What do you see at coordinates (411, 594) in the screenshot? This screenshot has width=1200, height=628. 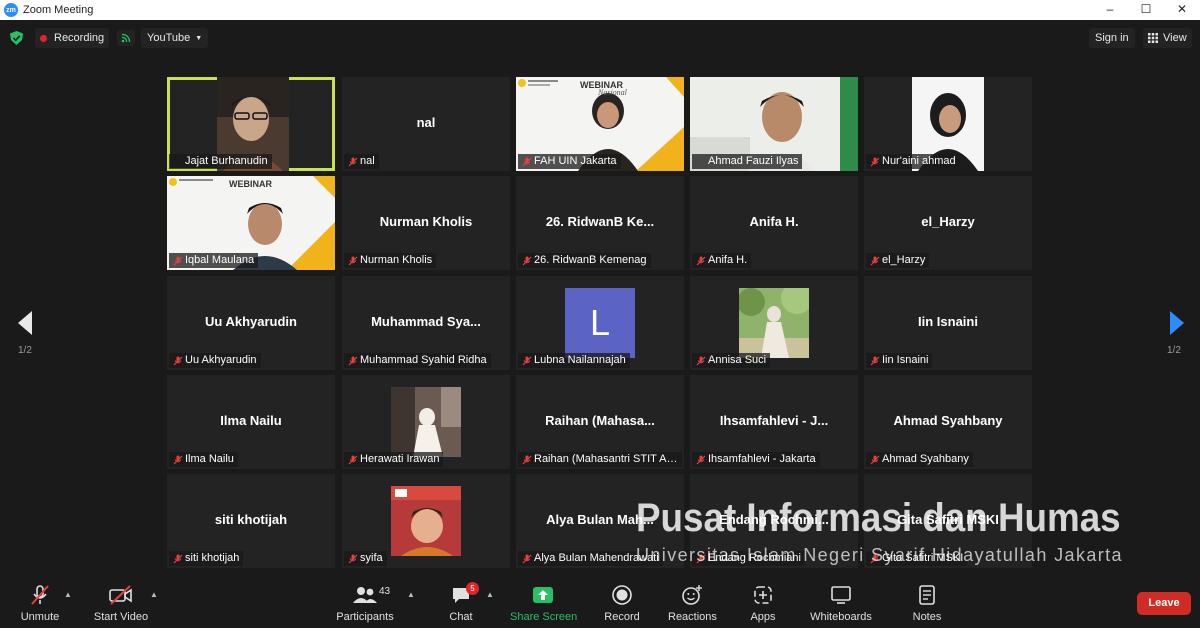 I see `participants-options-chevron-icon: ▲` at bounding box center [411, 594].